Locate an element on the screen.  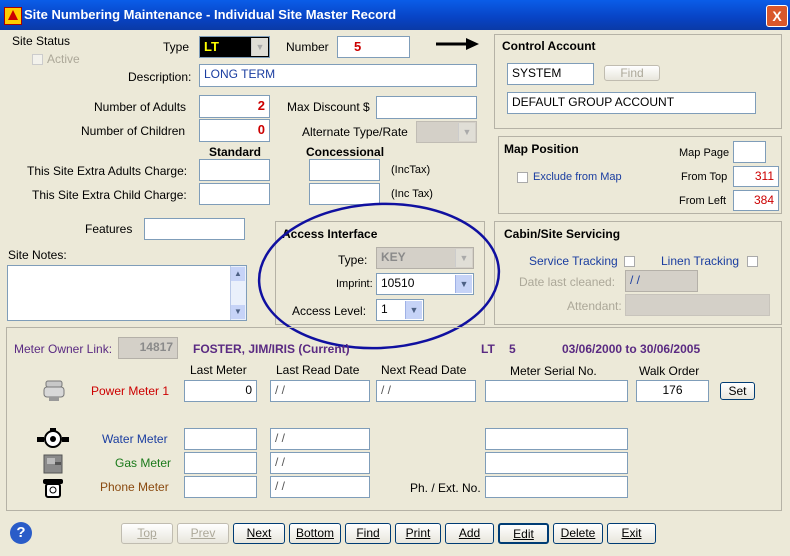
service-tracking-label: Service Tracking is located at coordinates (573, 261).